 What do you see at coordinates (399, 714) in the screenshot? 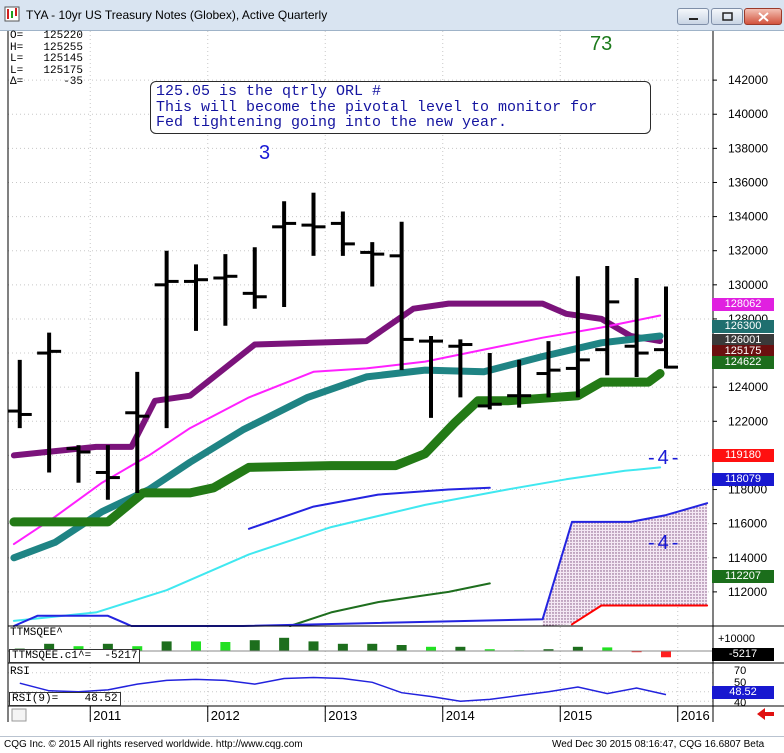
I see `date-axis: 2011 2012 2013 2014 2015 2016` at bounding box center [399, 714].